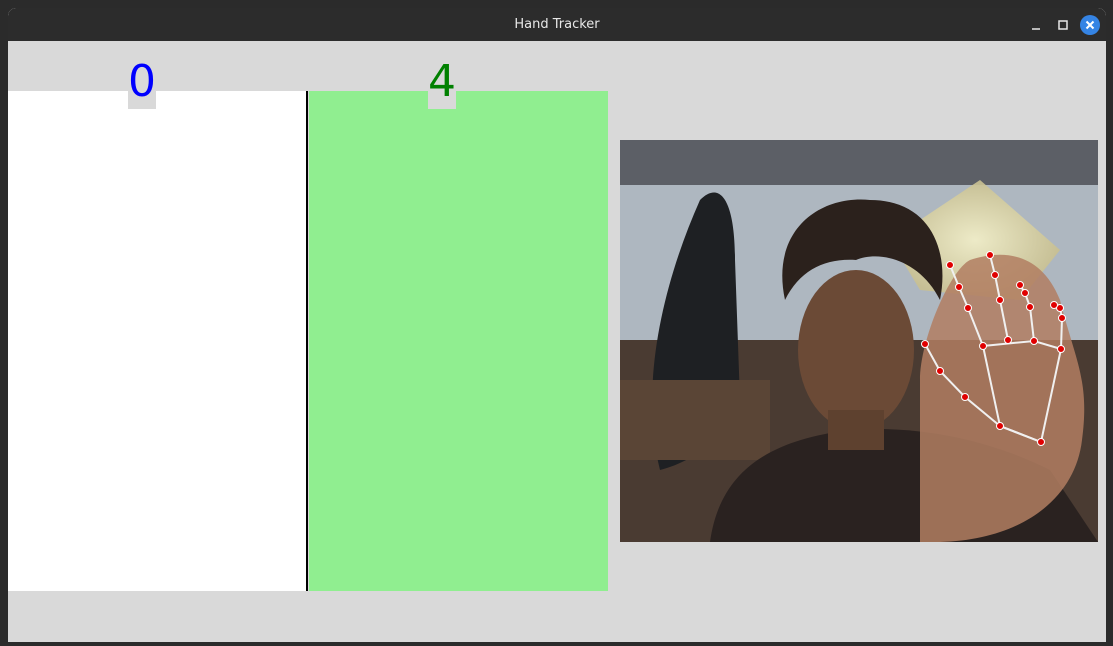 The image size is (1113, 646). I want to click on title-bar: Hand Tracker, so click(557, 24).